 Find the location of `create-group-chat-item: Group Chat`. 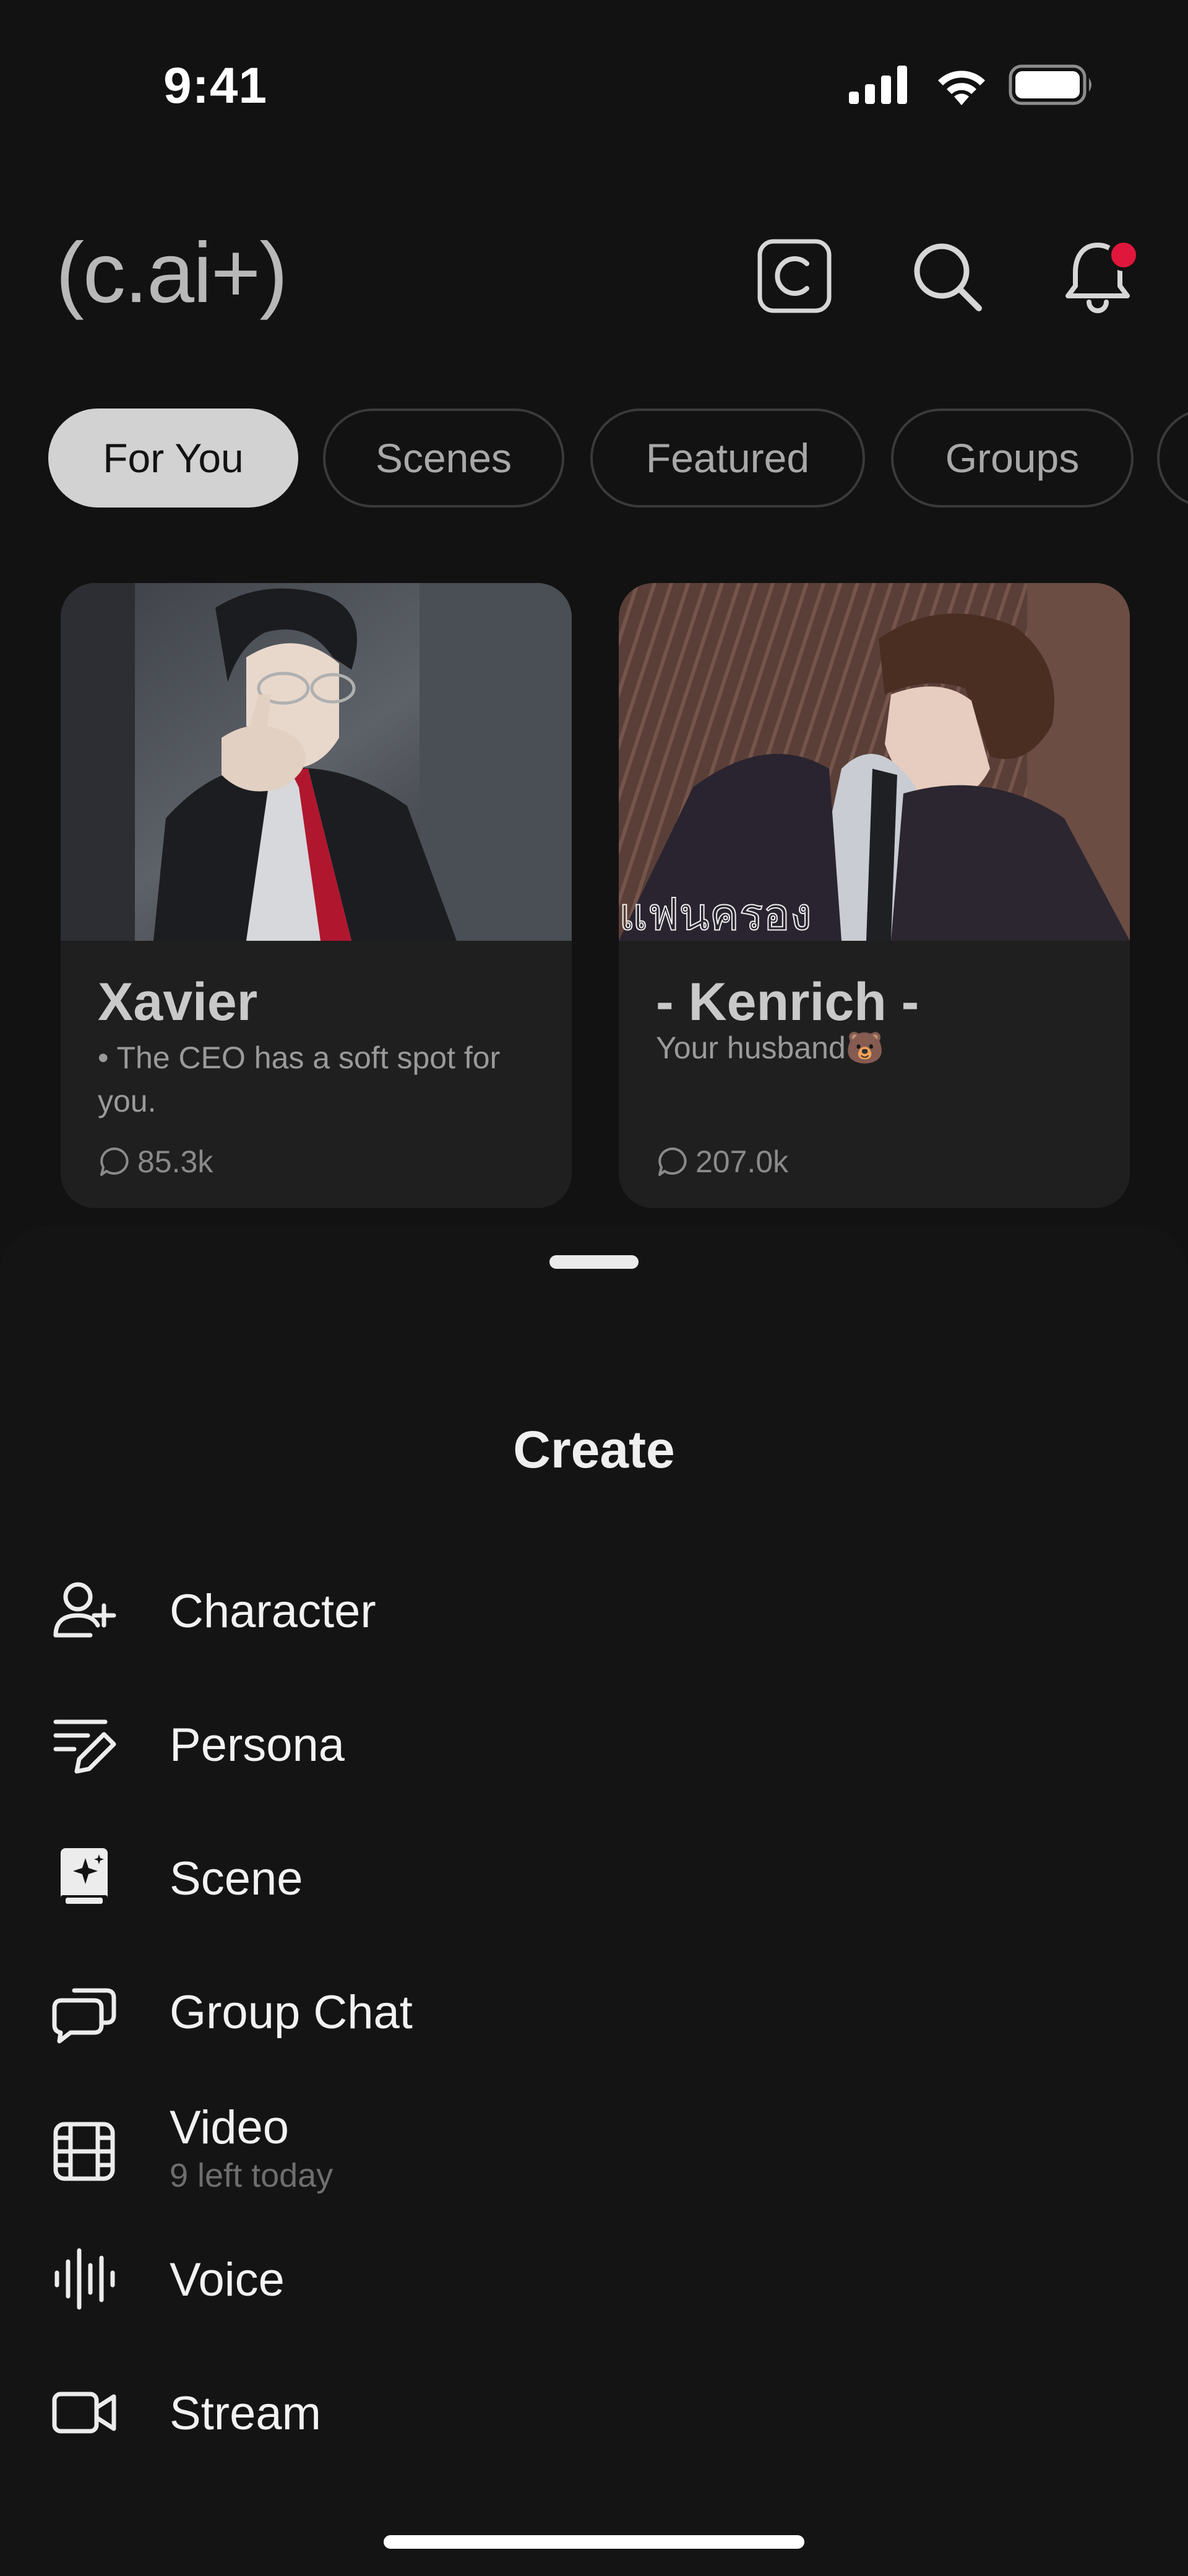

create-group-chat-item: Group Chat is located at coordinates (594, 2011).